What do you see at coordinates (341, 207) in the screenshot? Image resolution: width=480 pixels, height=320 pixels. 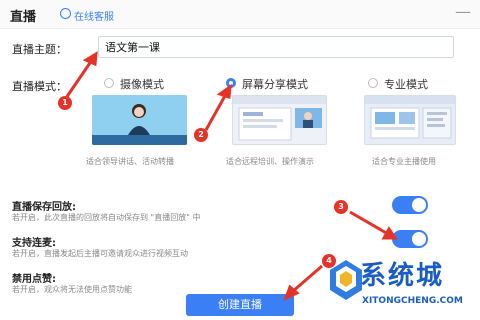 I see `annotation-marker-3: 3` at bounding box center [341, 207].